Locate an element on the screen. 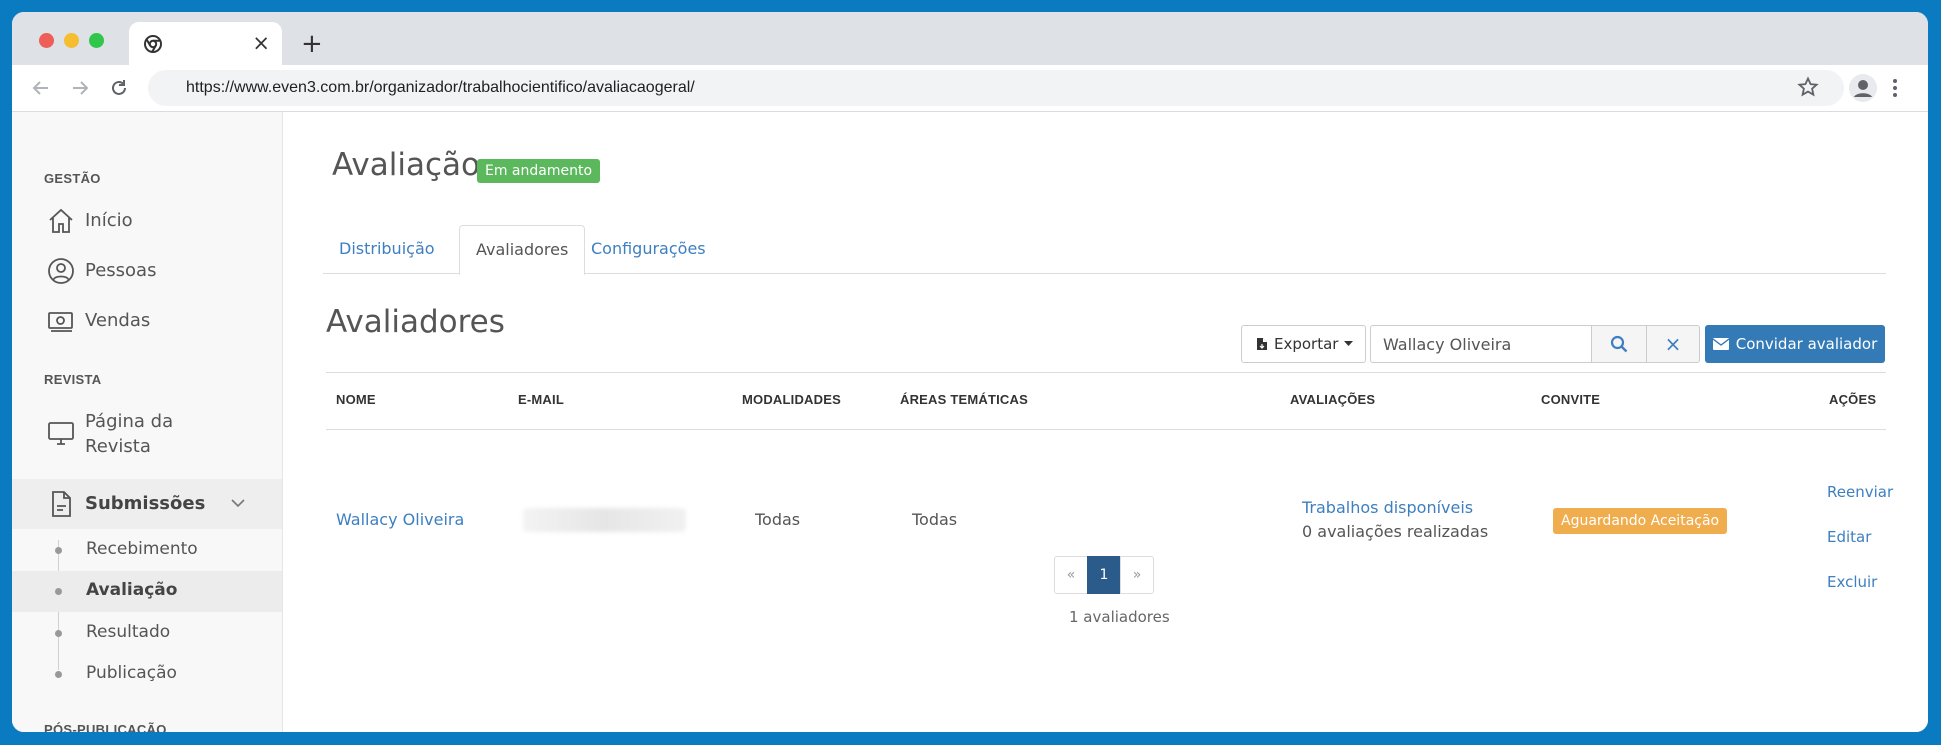 The image size is (1941, 745). sidebar-subitem-resultado: Resultado is located at coordinates (147, 633).